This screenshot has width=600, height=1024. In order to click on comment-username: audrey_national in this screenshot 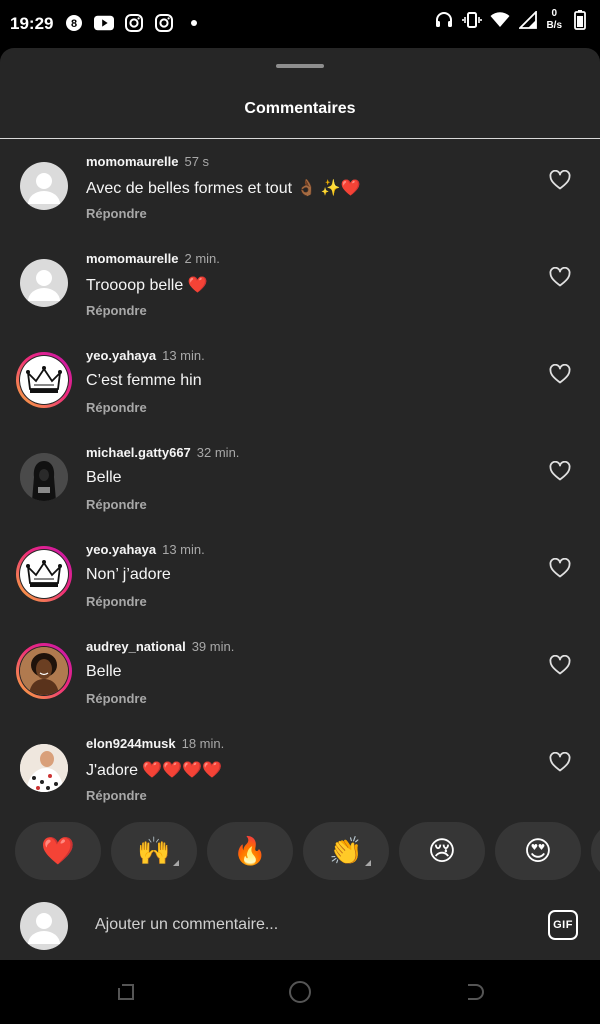, I will do `click(136, 646)`.